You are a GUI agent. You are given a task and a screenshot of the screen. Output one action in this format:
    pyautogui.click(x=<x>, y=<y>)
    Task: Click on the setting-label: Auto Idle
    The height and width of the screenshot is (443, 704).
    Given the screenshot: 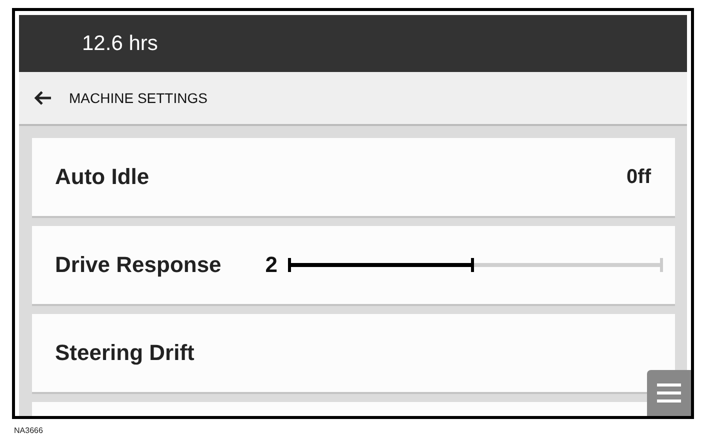 What is the action you would take?
    pyautogui.click(x=102, y=177)
    